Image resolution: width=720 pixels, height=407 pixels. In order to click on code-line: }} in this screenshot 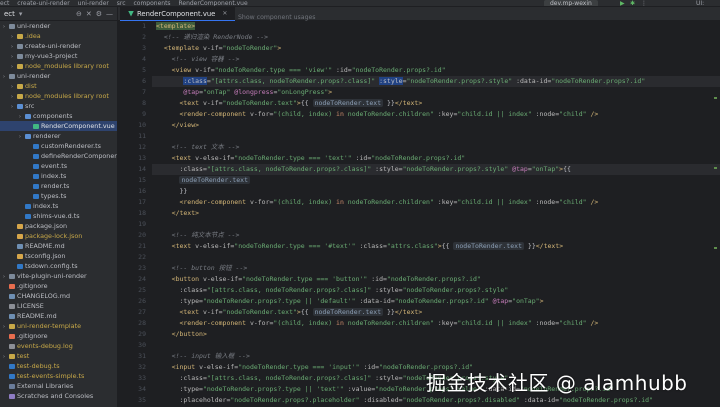, I will do `click(436, 191)`.